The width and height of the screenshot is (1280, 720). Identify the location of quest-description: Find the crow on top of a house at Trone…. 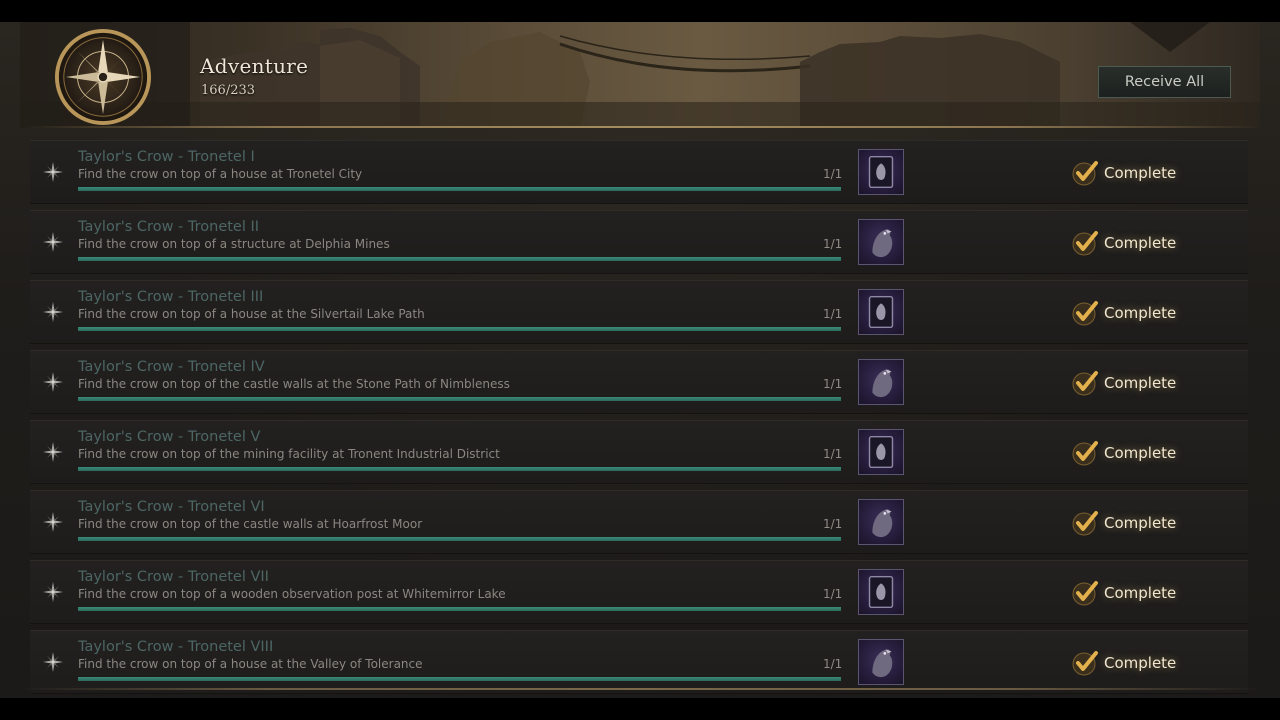
(220, 174).